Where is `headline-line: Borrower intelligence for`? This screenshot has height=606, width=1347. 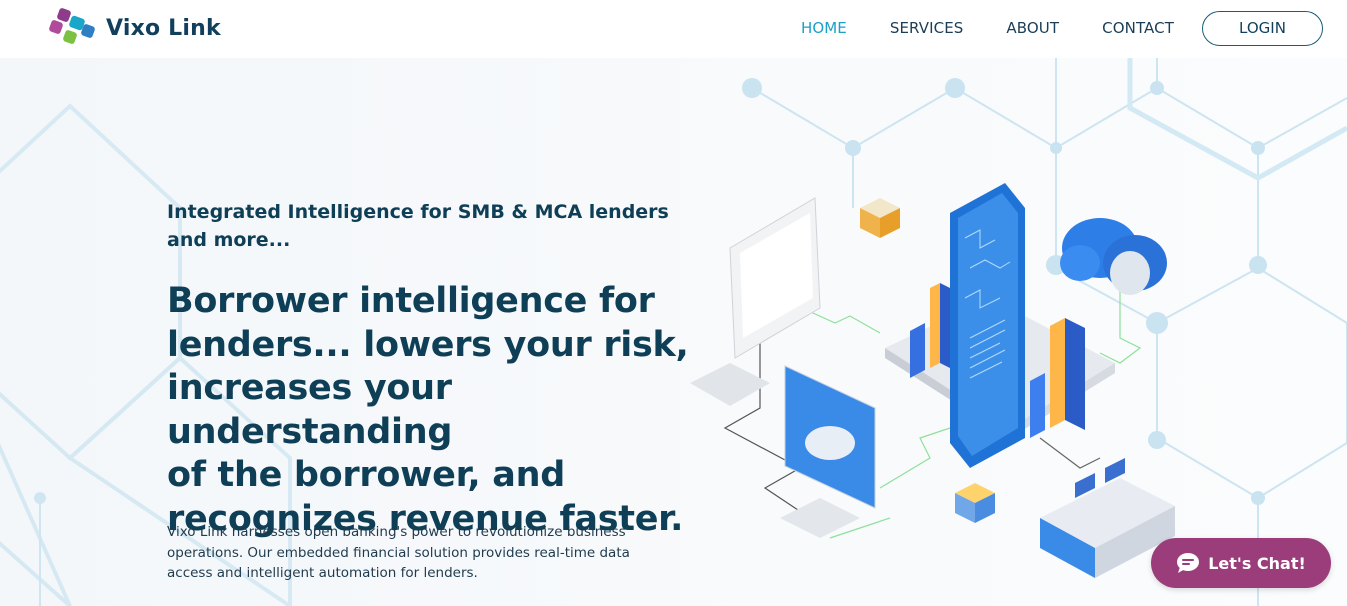
headline-line: Borrower intelligence for is located at coordinates (411, 301).